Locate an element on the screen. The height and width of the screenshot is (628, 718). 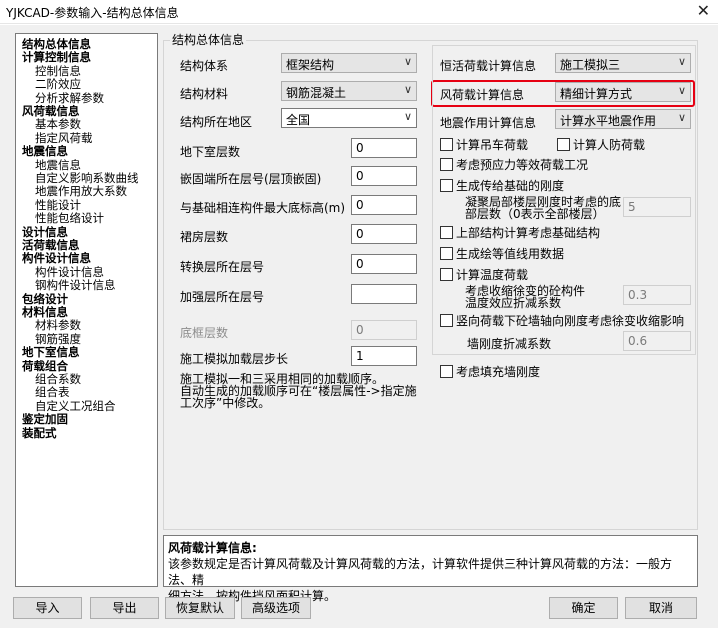
tree-item: 风荷载信息 is located at coordinates (51, 111).